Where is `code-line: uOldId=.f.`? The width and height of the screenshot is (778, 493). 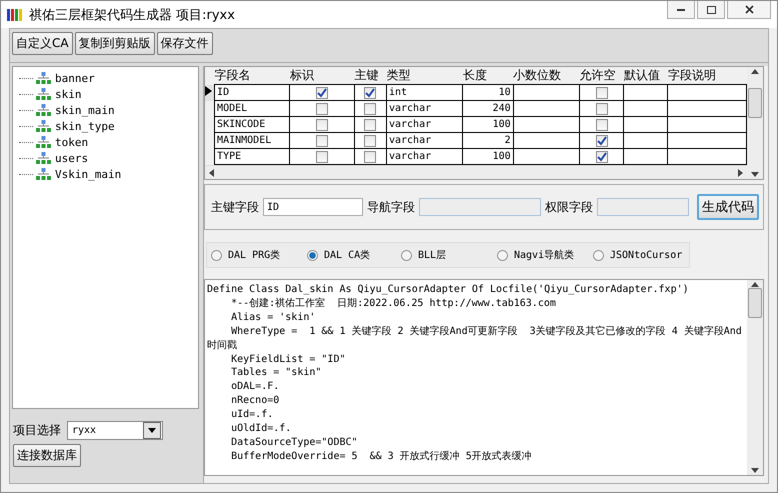
code-line: uOldId=.f. is located at coordinates (261, 429).